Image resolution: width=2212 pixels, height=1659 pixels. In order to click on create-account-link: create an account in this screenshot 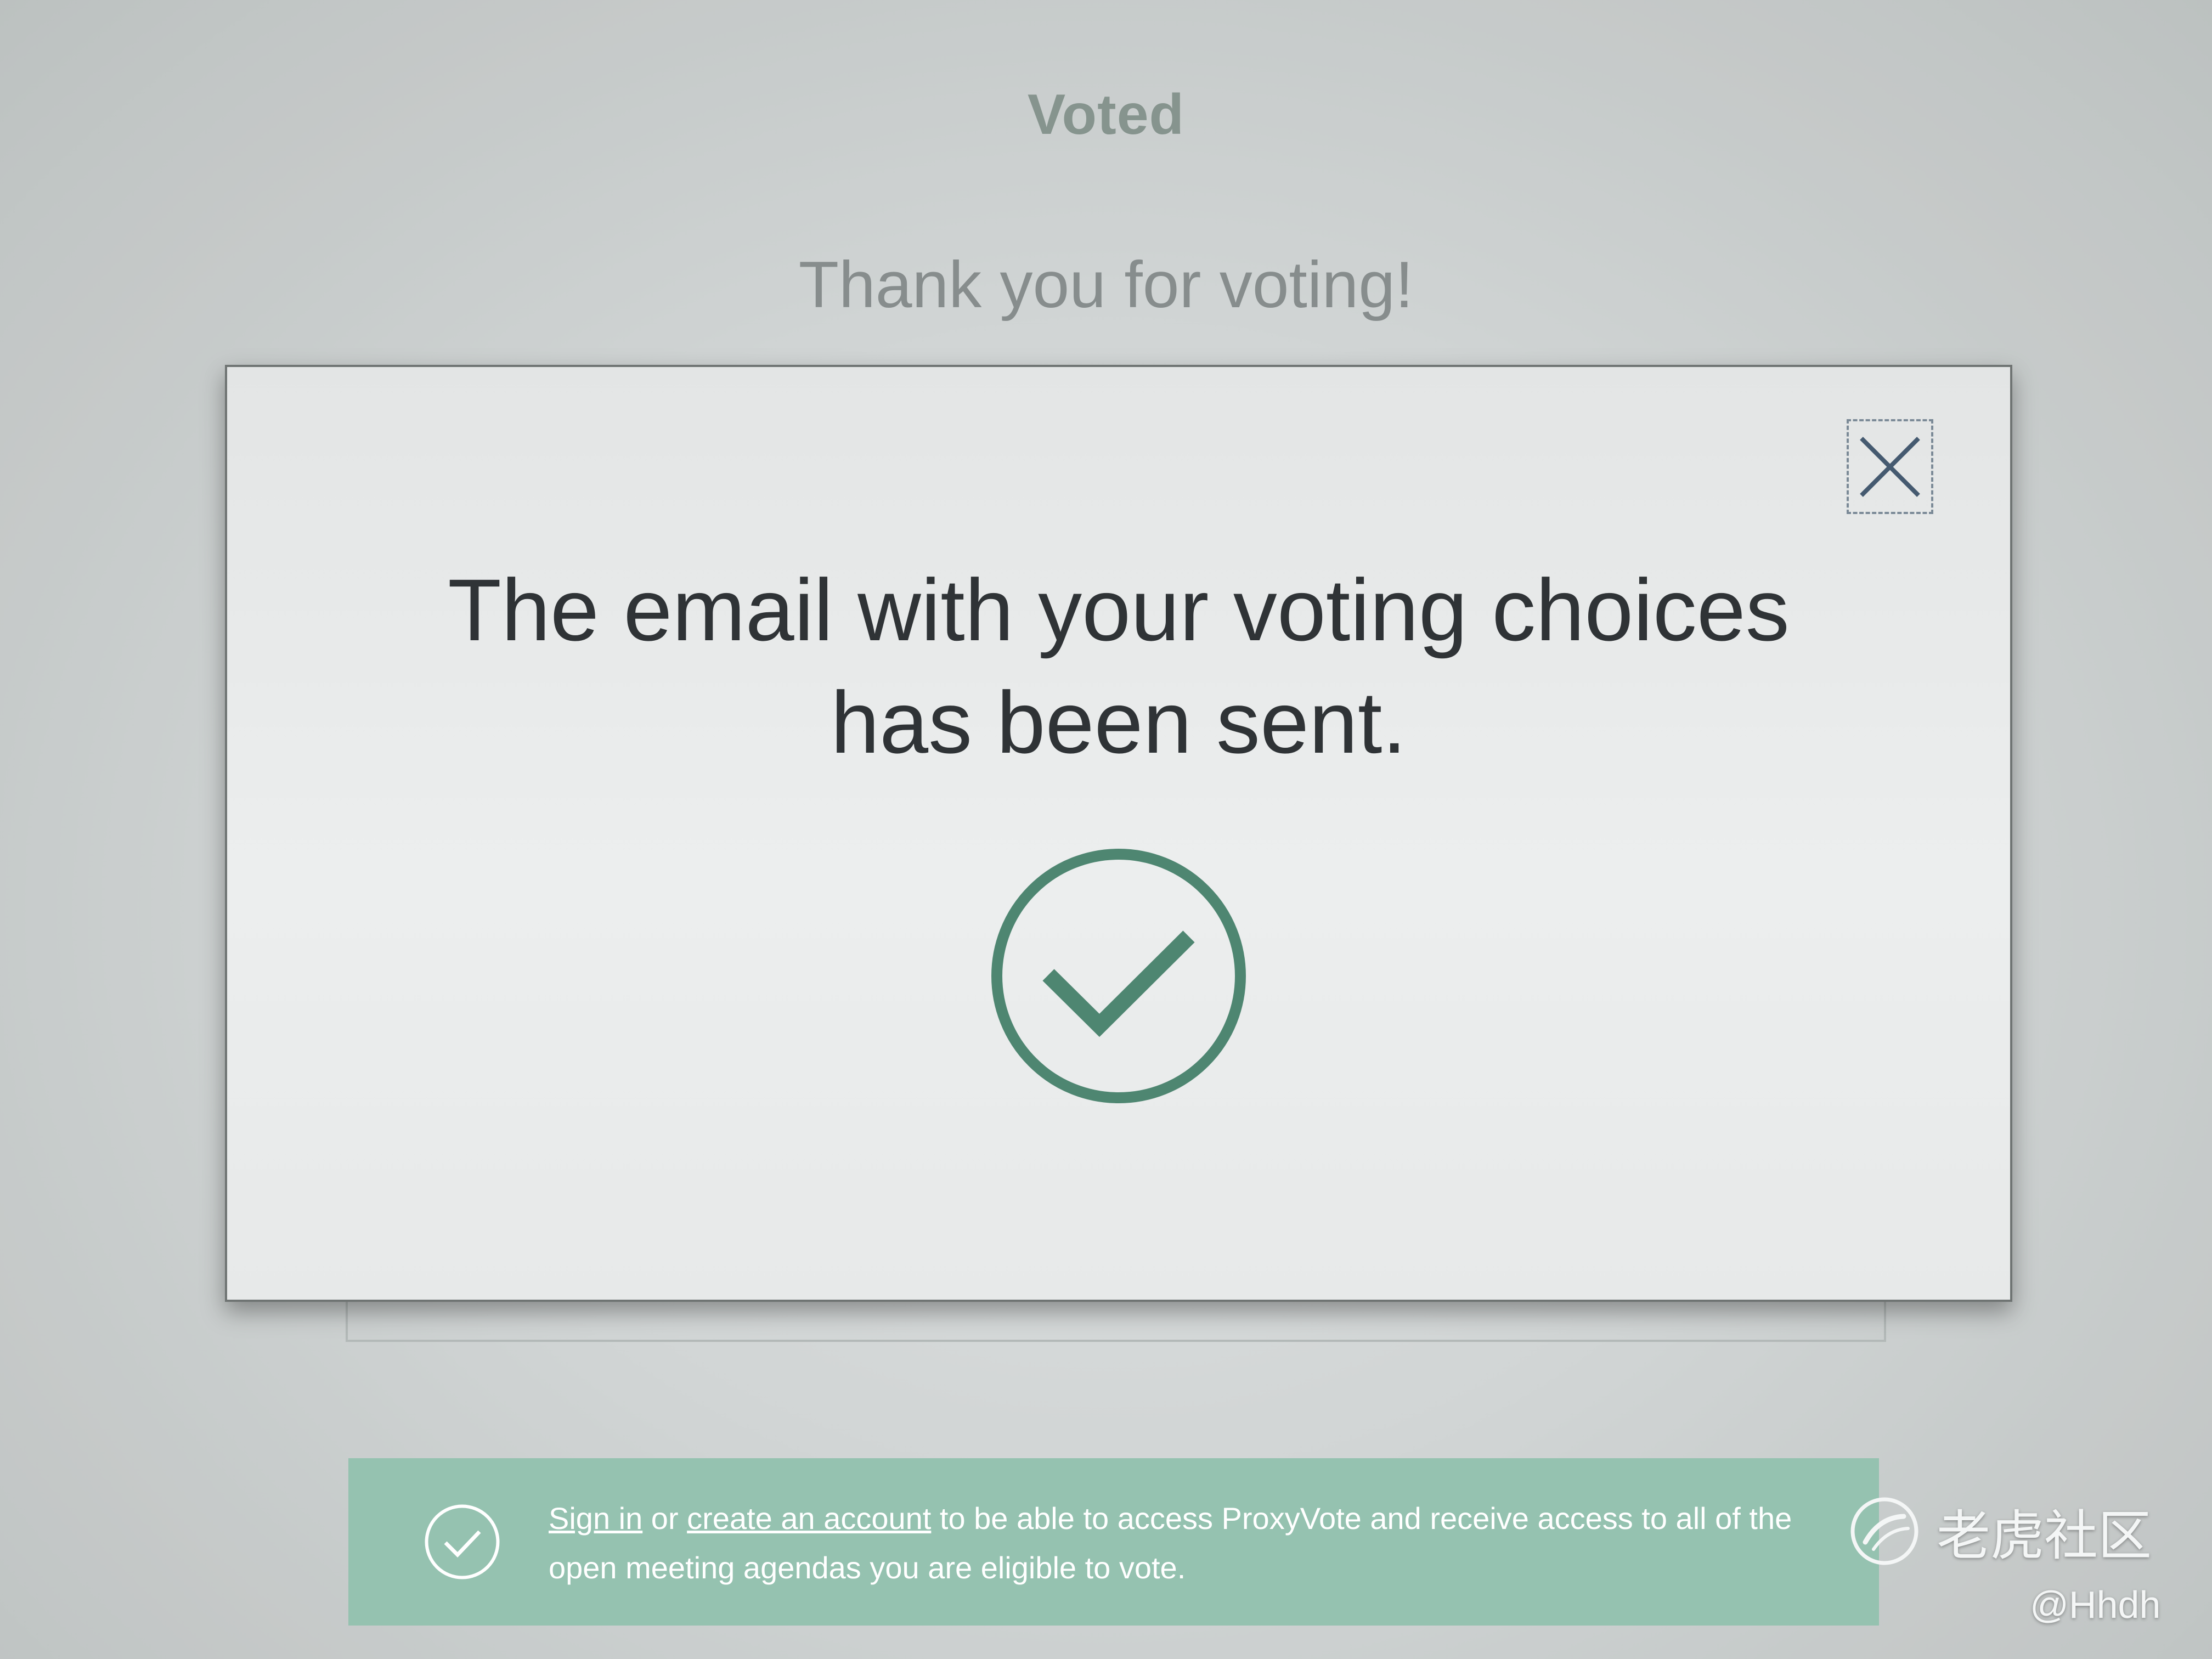, I will do `click(809, 1518)`.